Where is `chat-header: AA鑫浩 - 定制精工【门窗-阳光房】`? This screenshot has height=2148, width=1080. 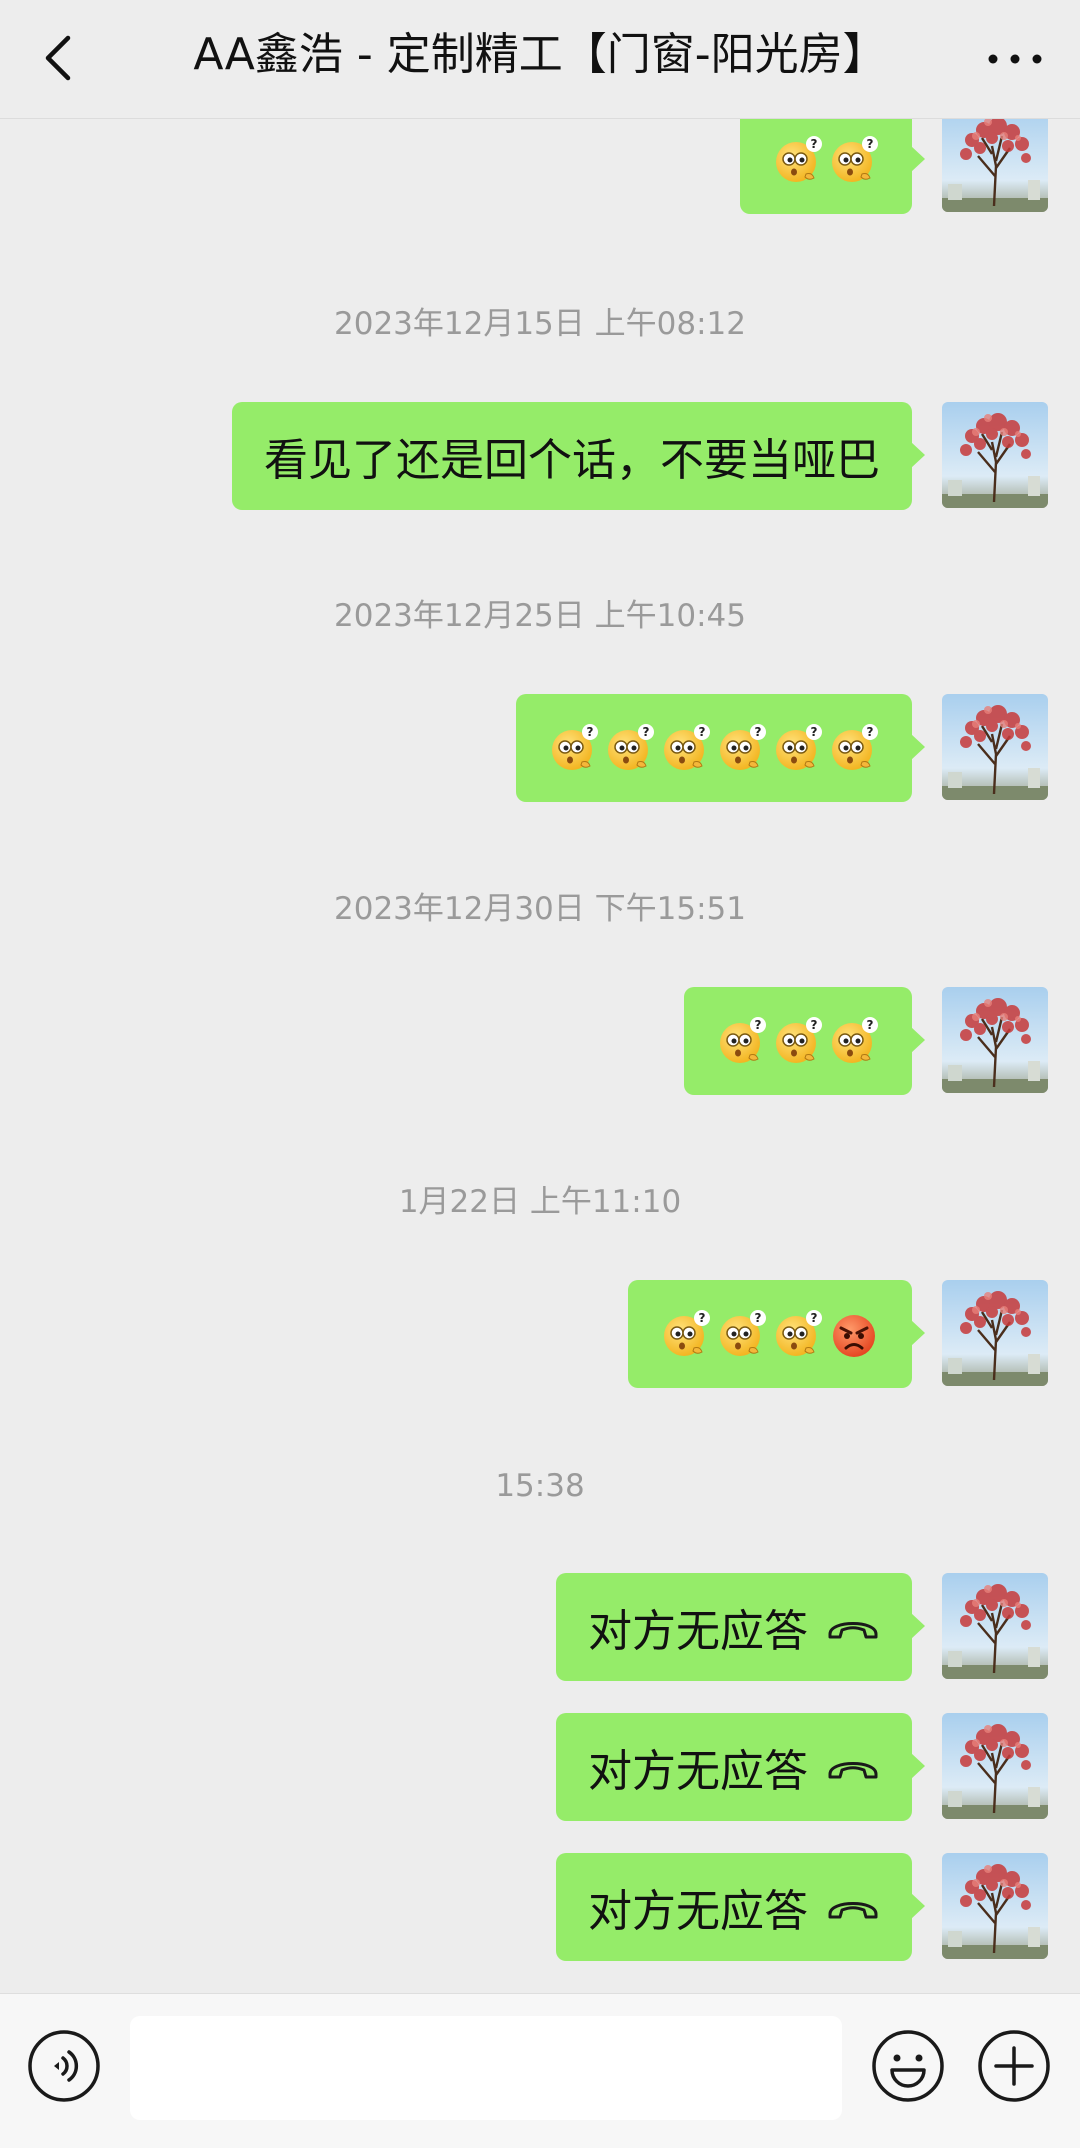 chat-header: AA鑫浩 - 定制精工【门窗-阳光房】 is located at coordinates (540, 59).